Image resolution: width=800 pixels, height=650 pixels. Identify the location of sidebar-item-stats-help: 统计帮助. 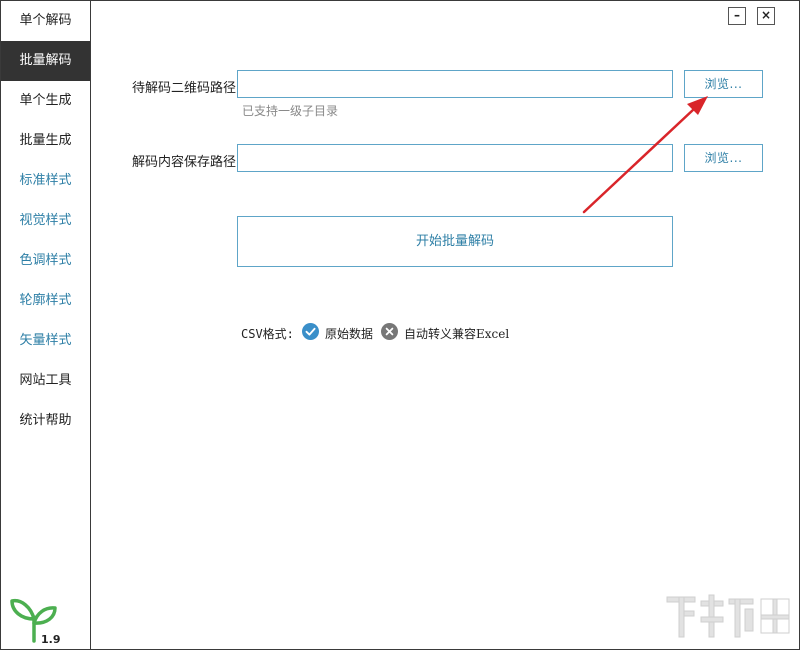
(45, 421).